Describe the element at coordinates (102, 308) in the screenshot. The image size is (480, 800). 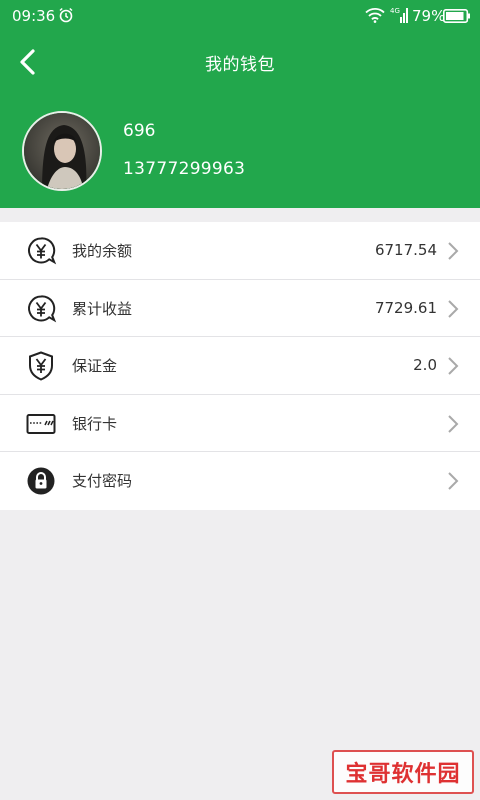
I see `row-label: 累计收益` at that location.